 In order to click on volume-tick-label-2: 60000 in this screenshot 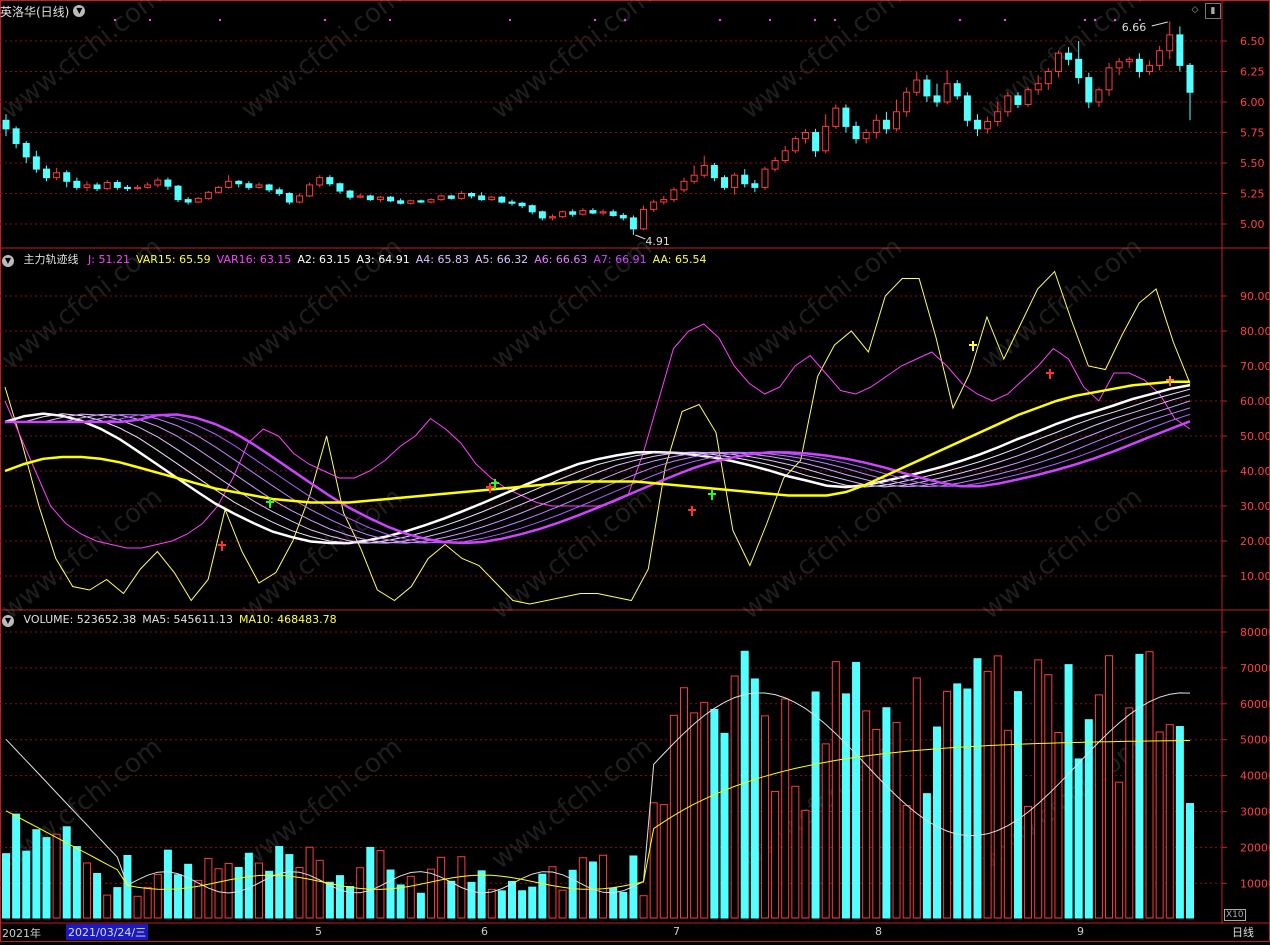, I will do `click(1255, 704)`.